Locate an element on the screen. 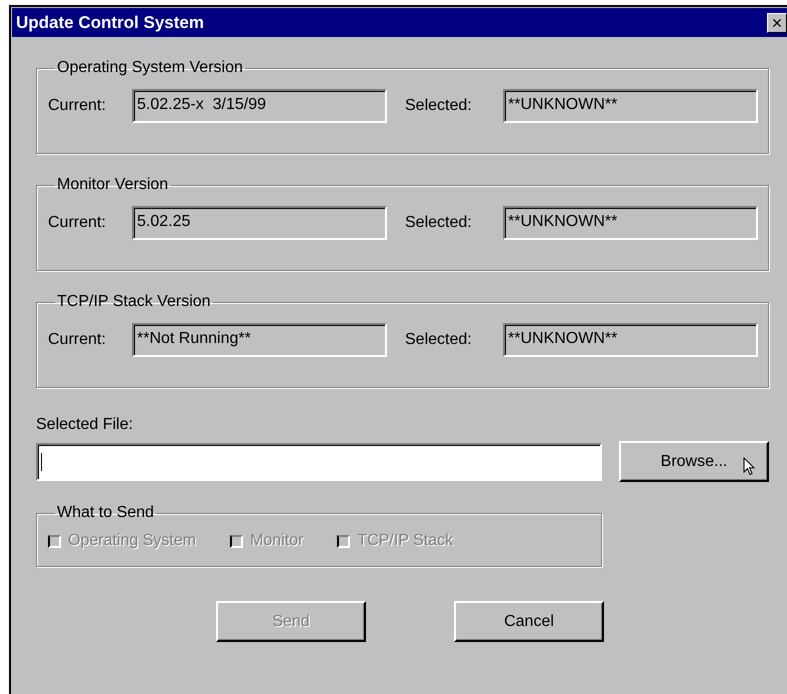 The height and width of the screenshot is (694, 787). group-title: TCP/IP Stack Version is located at coordinates (134, 302).